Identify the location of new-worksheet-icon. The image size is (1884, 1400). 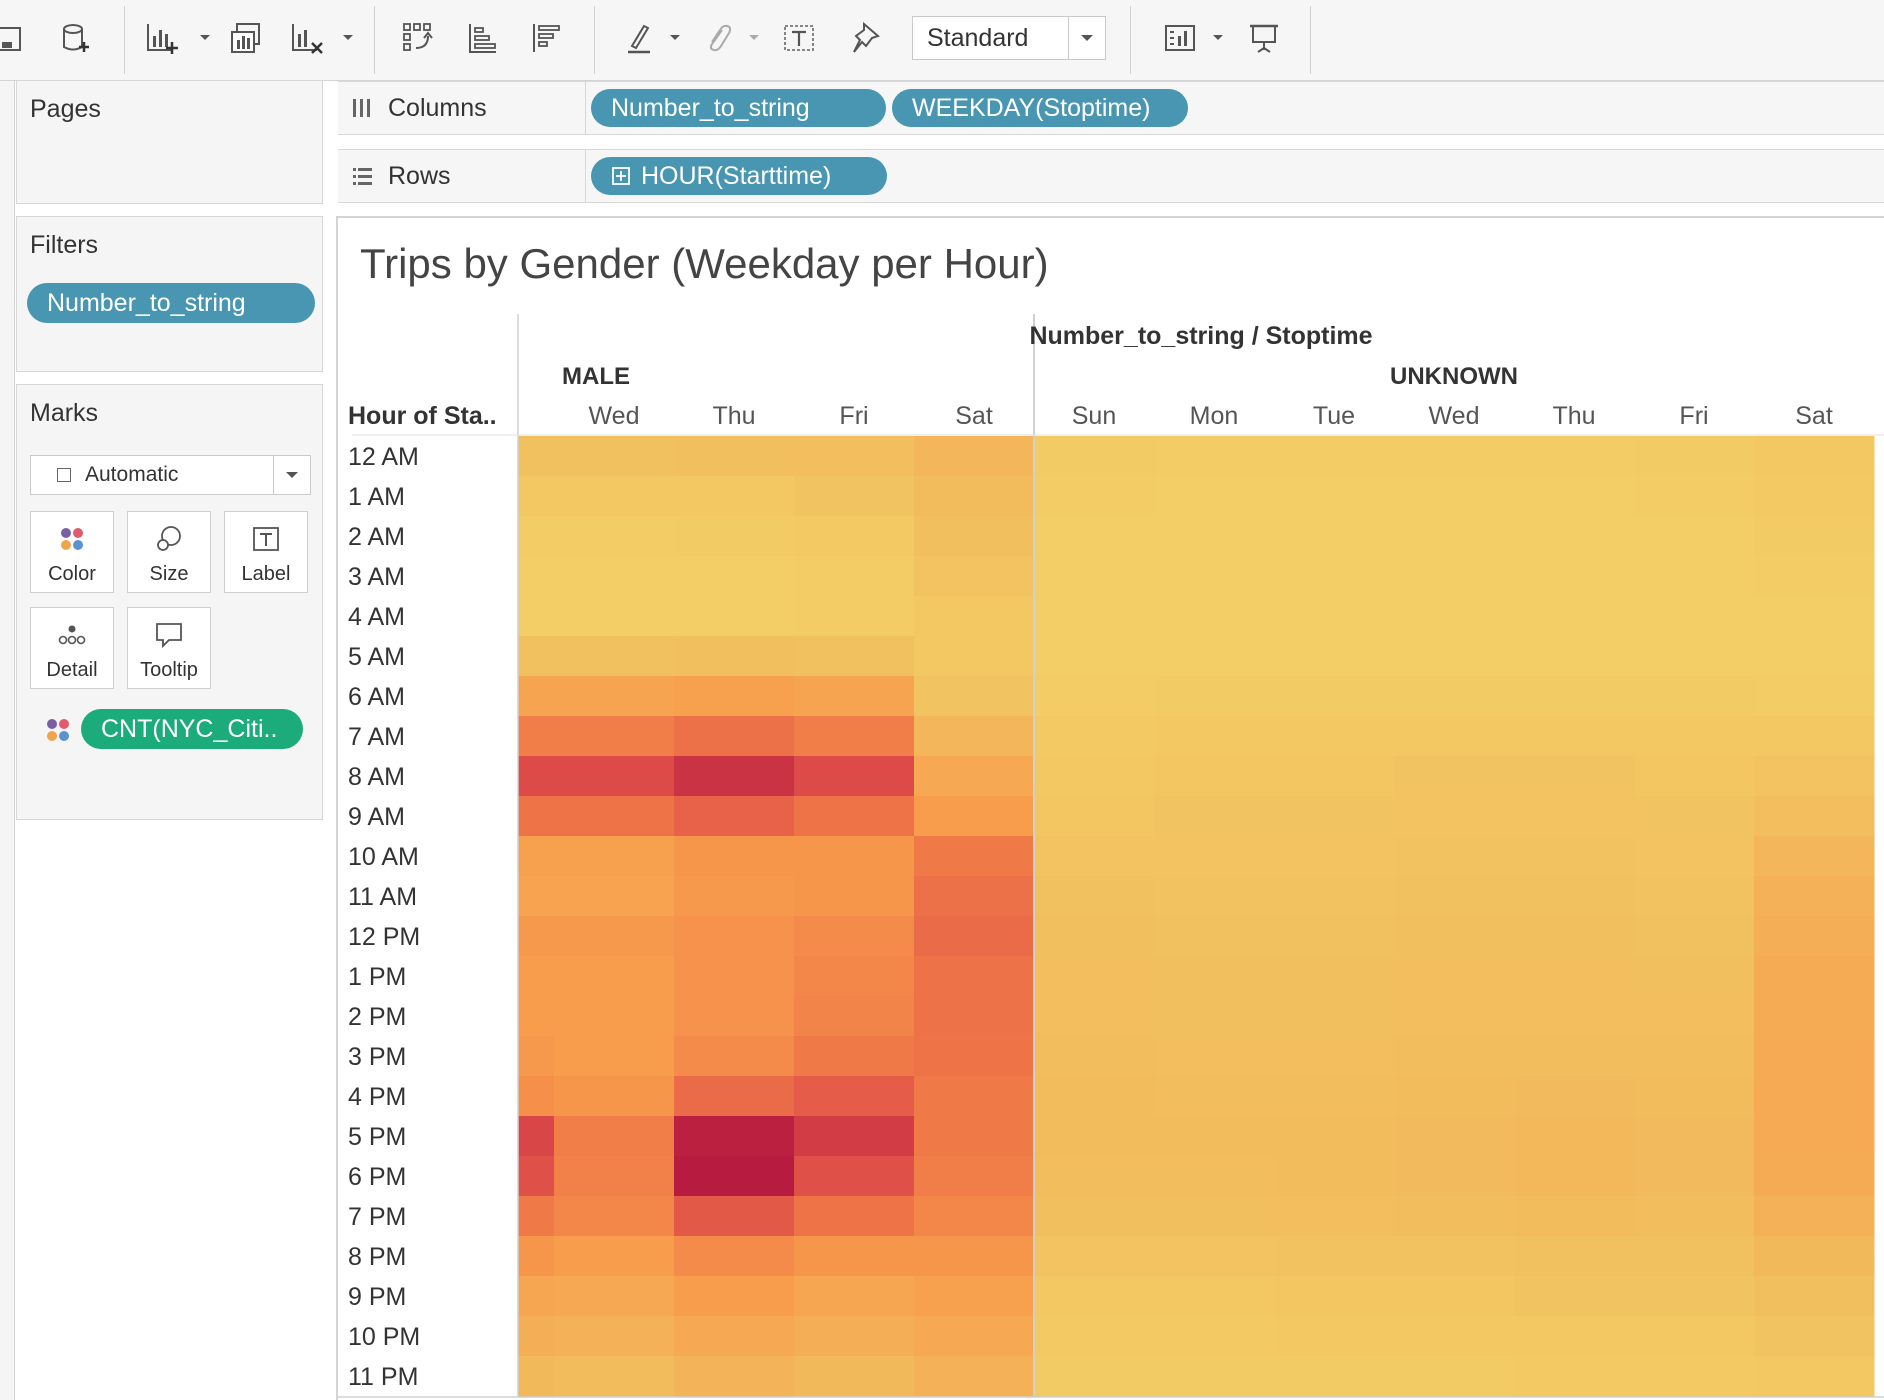
(162, 38).